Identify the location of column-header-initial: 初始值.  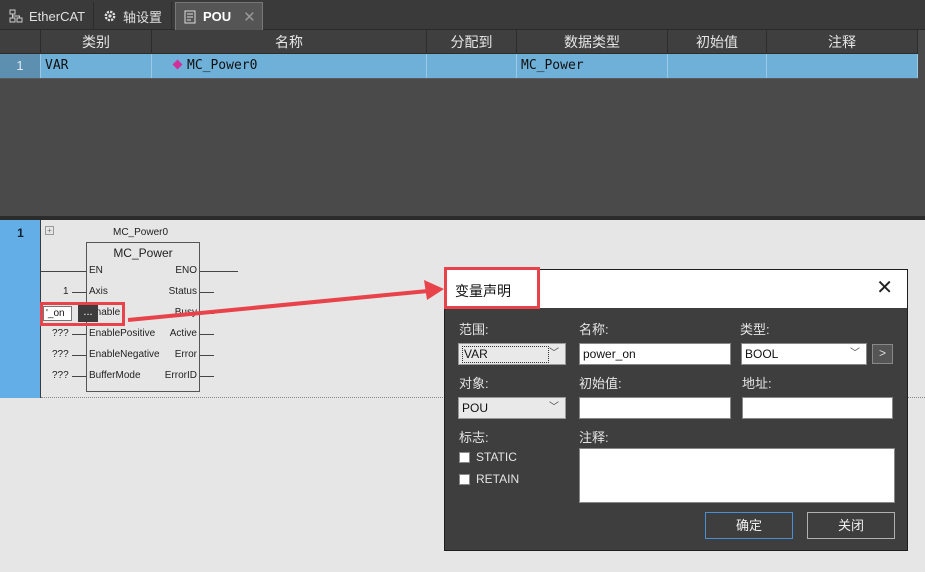
(717, 42).